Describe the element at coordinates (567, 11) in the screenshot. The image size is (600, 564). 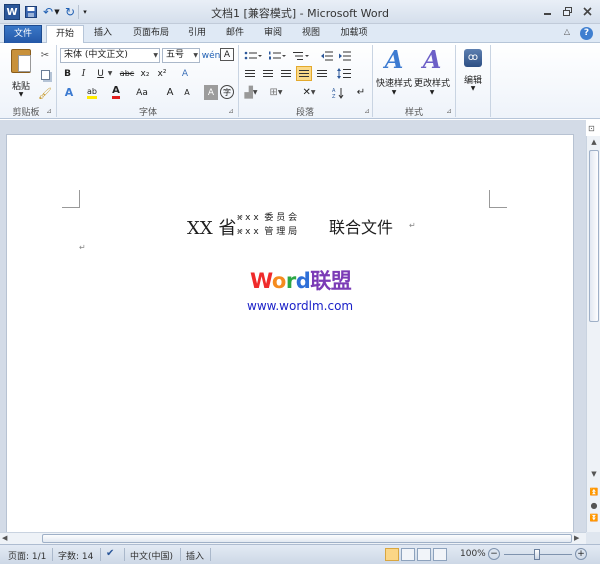
I see `restore-button` at that location.